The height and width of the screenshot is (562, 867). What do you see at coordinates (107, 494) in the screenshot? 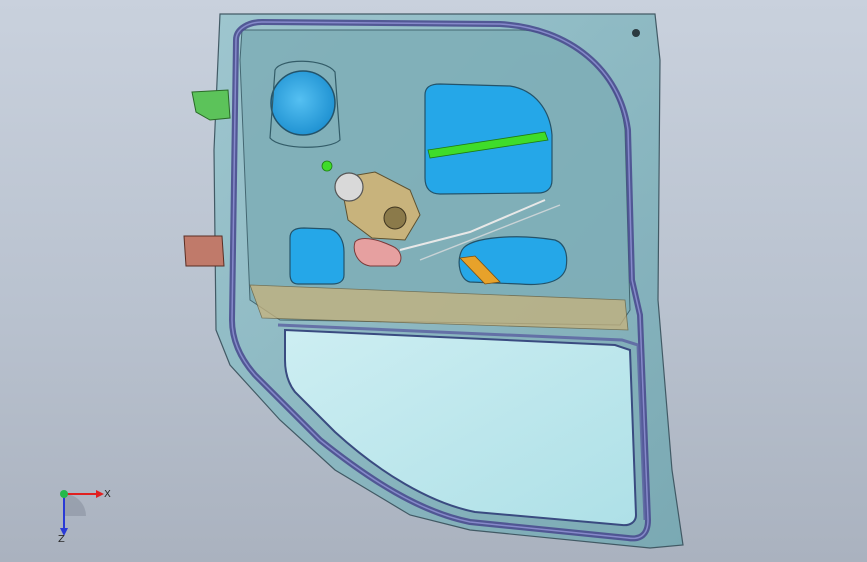
I see `x-axis-label: X` at bounding box center [107, 494].